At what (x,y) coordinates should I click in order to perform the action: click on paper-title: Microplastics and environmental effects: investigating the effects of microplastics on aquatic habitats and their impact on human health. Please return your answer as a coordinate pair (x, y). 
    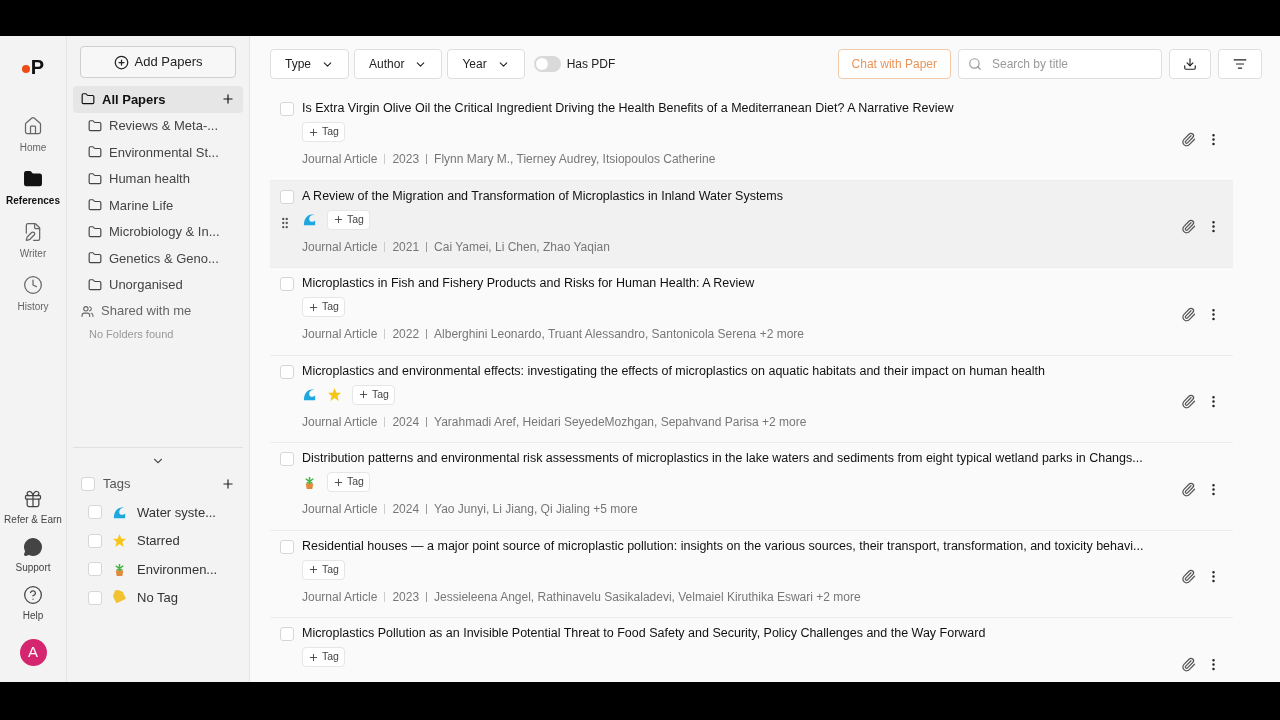
    Looking at the image, I should click on (741, 370).